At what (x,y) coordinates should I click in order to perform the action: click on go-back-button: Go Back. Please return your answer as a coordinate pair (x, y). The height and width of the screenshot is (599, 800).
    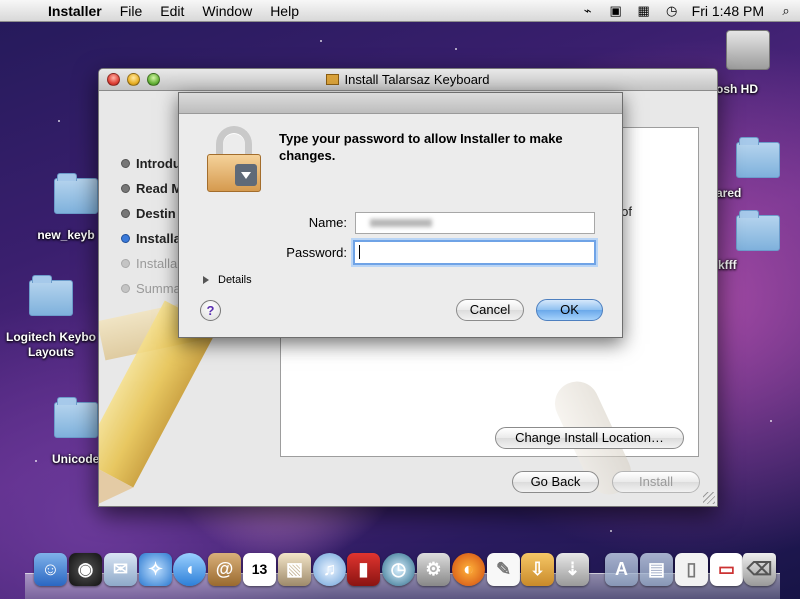
    Looking at the image, I should click on (555, 482).